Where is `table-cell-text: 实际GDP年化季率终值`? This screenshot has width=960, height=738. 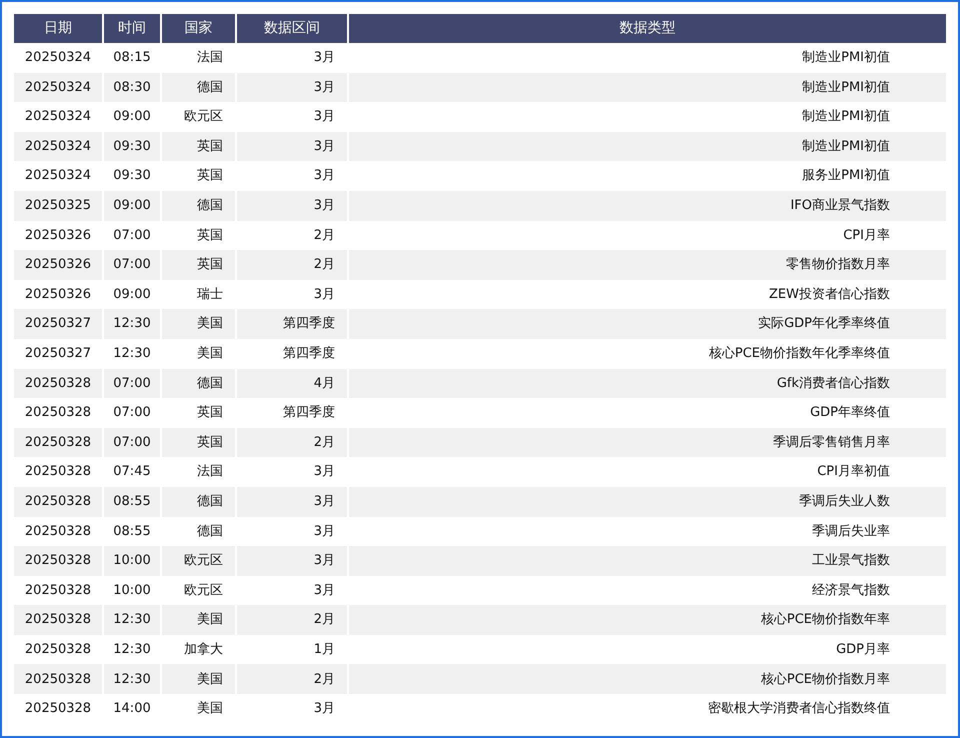
table-cell-text: 实际GDP年化季率终值 is located at coordinates (824, 324).